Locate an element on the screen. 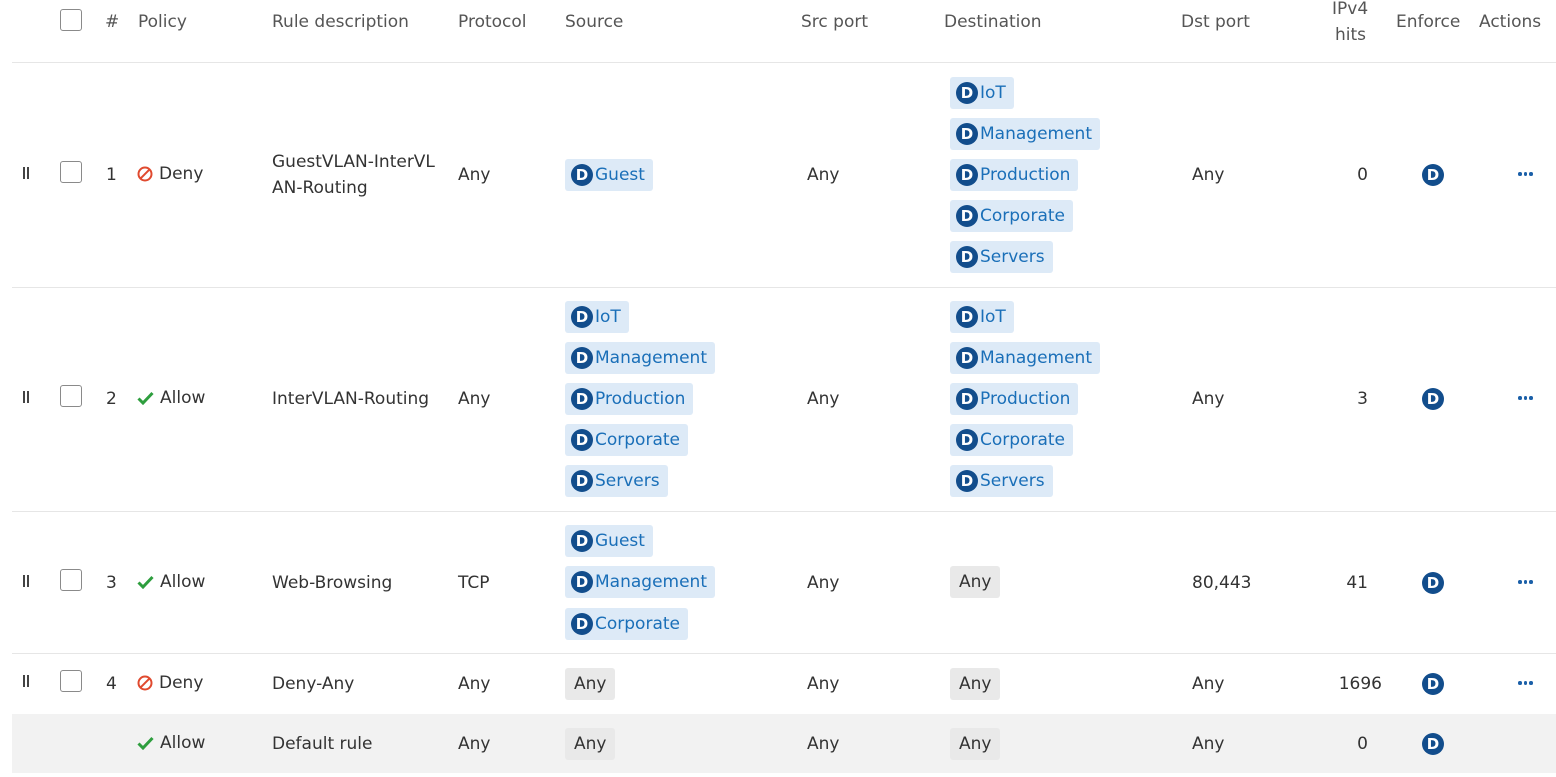 Image resolution: width=1556 pixels, height=777 pixels. header-enforce: Enforce is located at coordinates (1428, 22).